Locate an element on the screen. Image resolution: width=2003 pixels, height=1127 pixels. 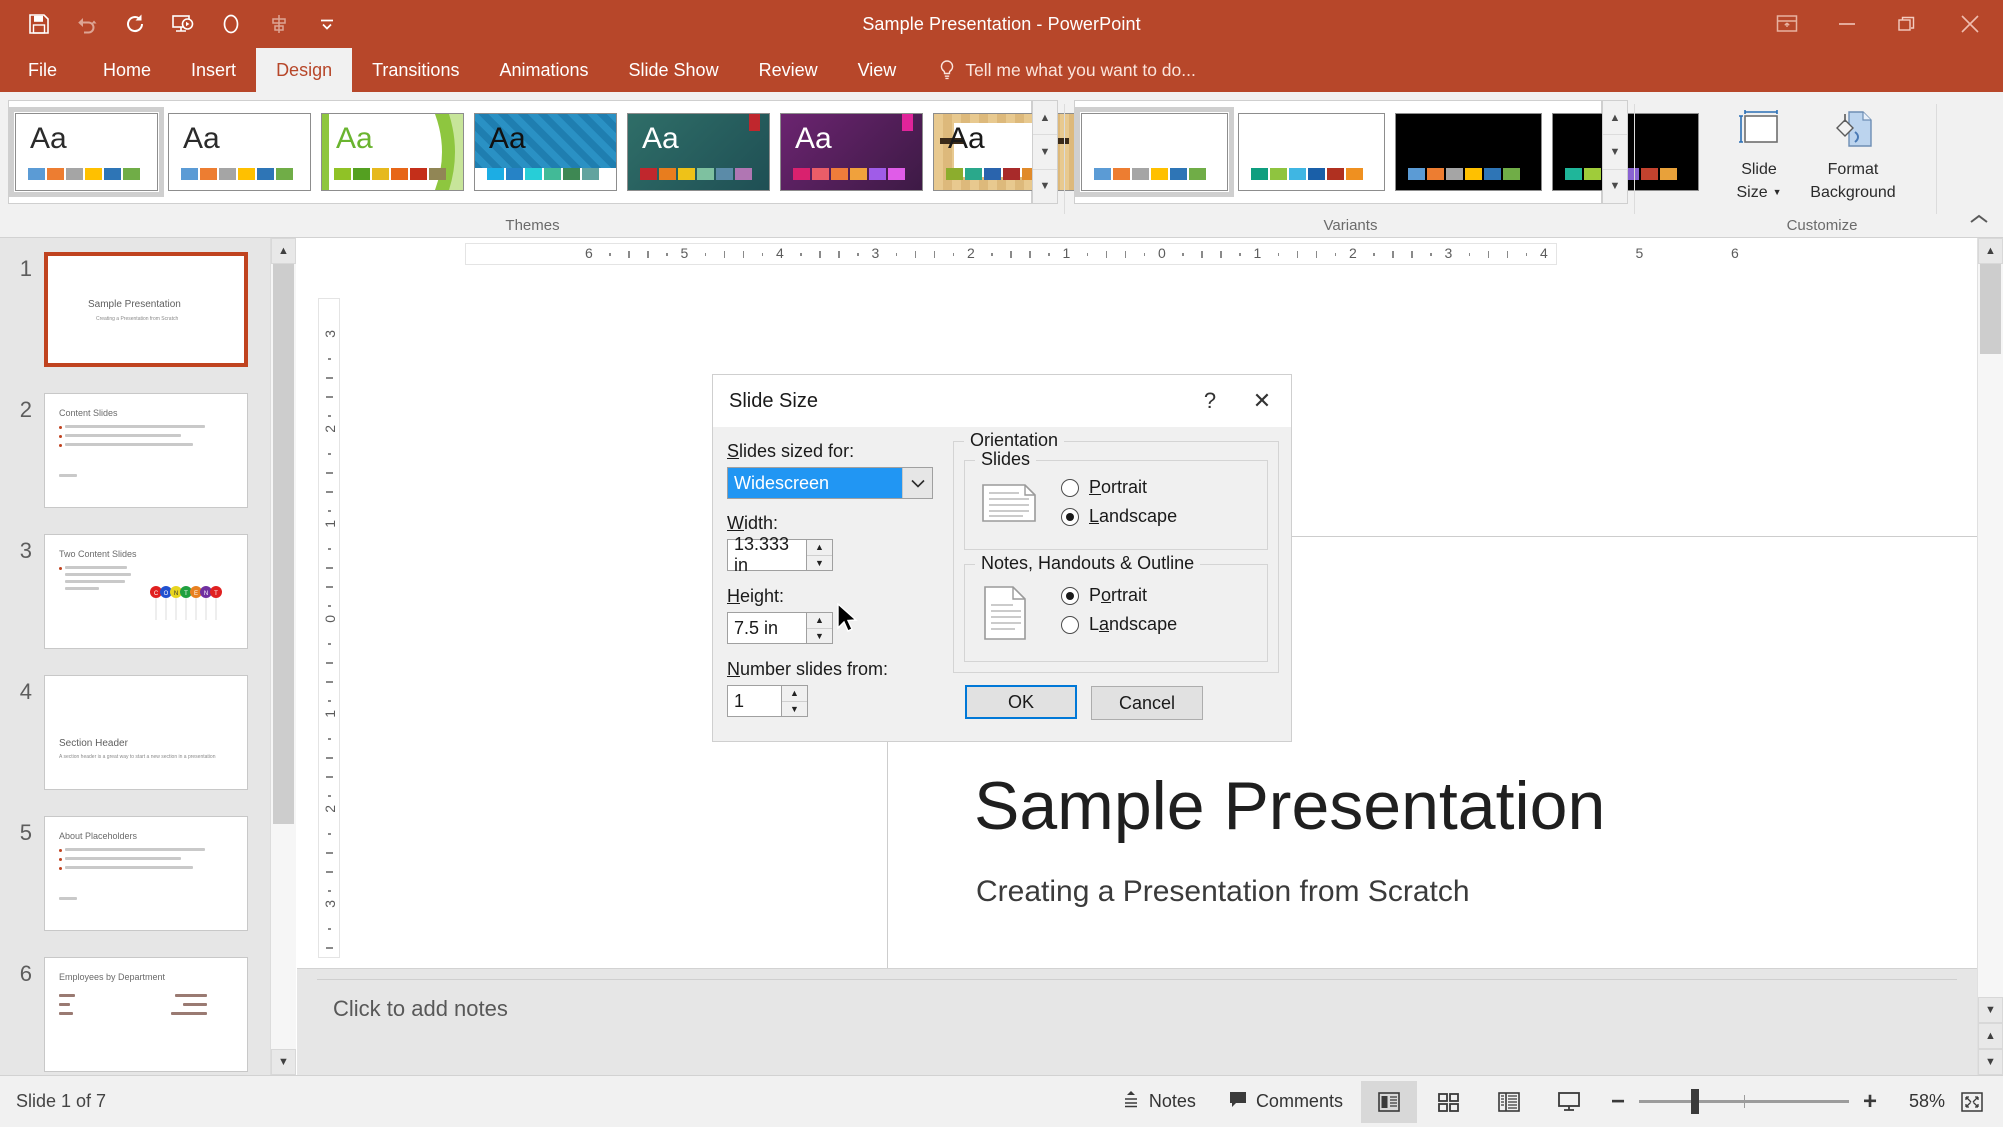
themes-gallery: Aa Aa Aa Aa Aa Aa Aa is located at coordinates (542, 152).